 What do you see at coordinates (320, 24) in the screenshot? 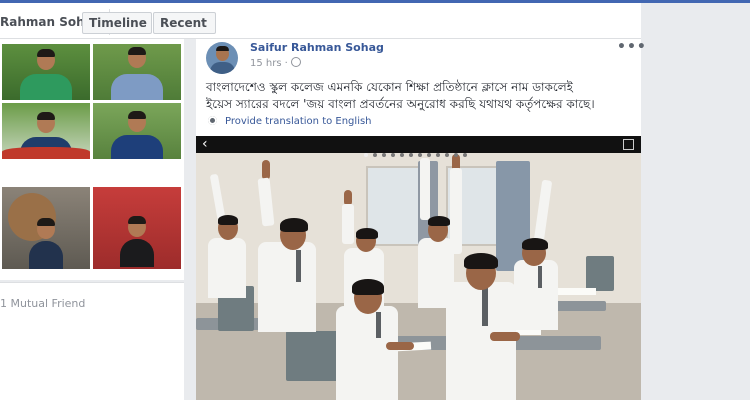
I see `profile-tab-bar: Rahman Sohag Timeline Recent` at bounding box center [320, 24].